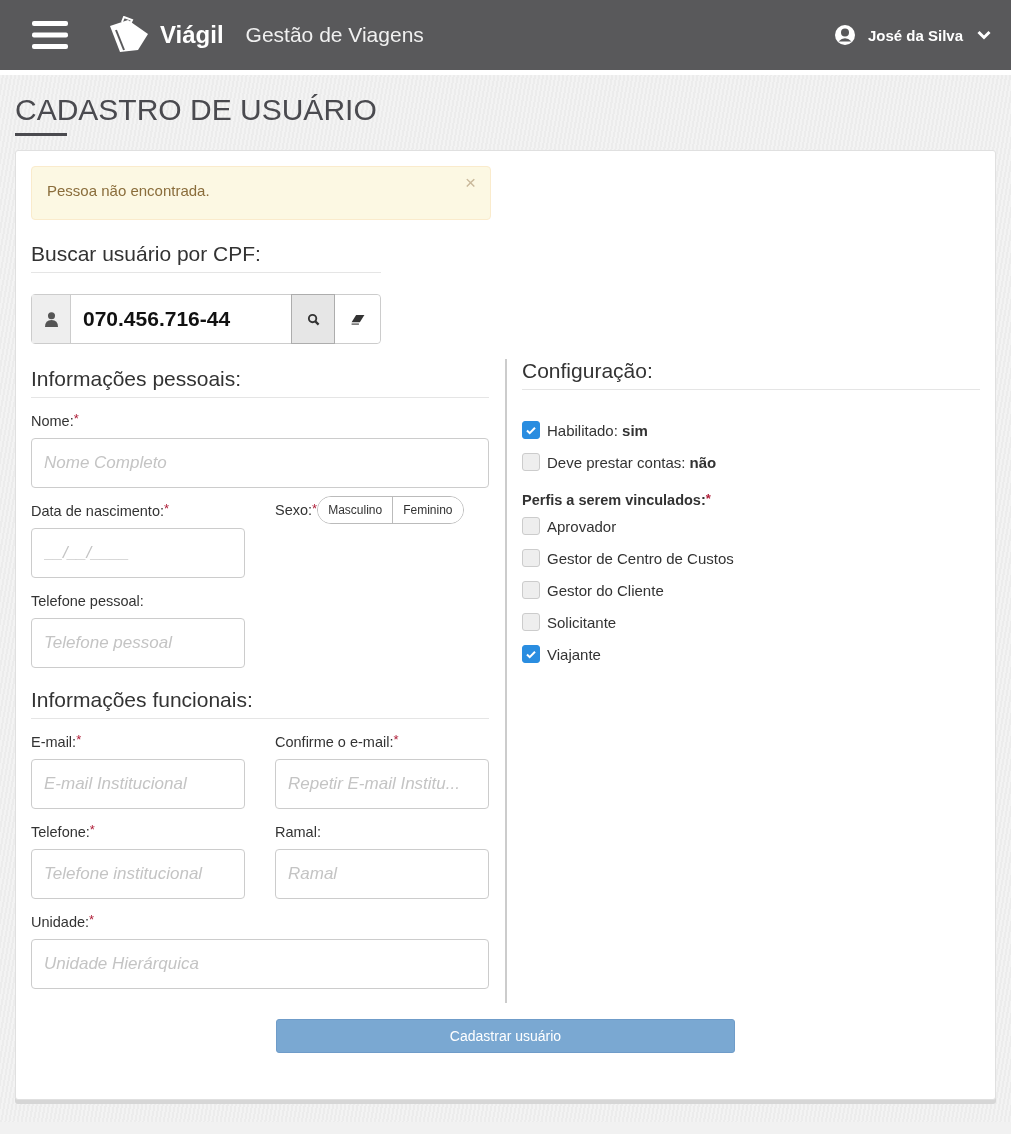  Describe the element at coordinates (260, 382) in the screenshot. I see `section-heading: Informações pessoais:` at that location.